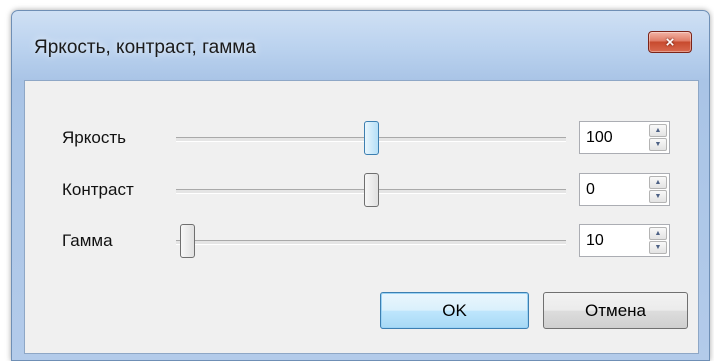  Describe the element at coordinates (599, 138) in the screenshot. I see `brightness-value: 100` at that location.